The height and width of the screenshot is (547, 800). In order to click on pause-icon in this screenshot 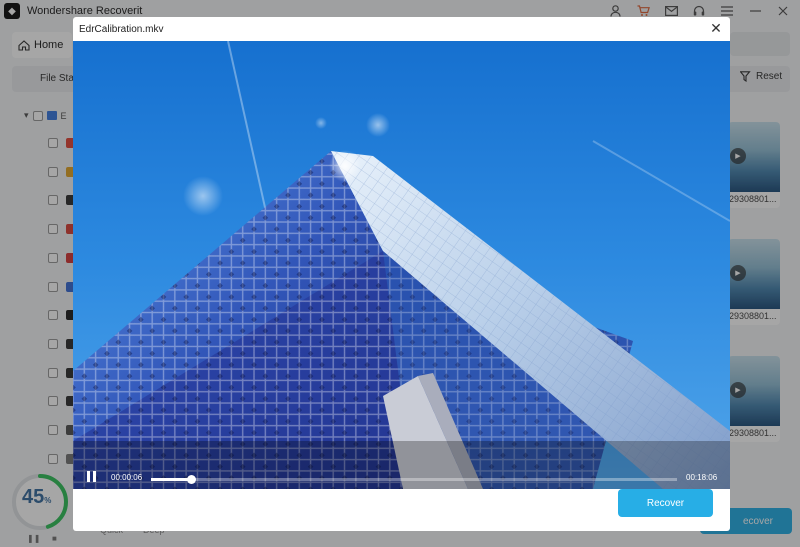, I will do `click(93, 478)`.